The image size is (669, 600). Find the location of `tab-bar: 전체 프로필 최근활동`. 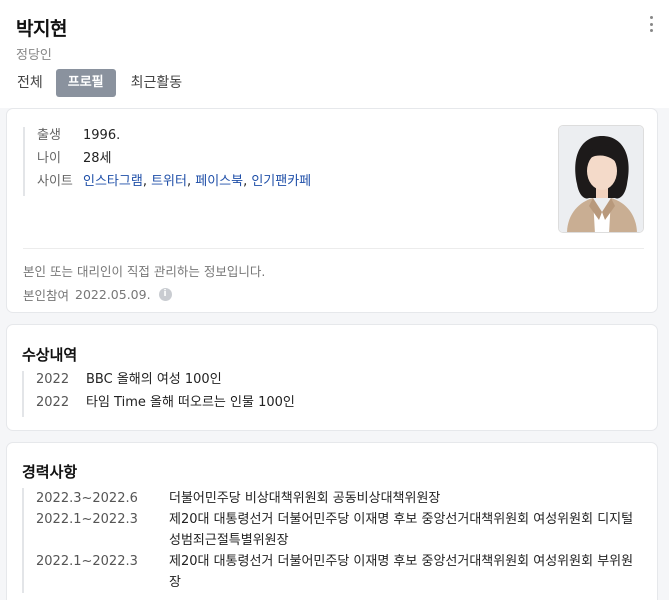

tab-bar: 전체 프로필 최근활동 is located at coordinates (99, 83).